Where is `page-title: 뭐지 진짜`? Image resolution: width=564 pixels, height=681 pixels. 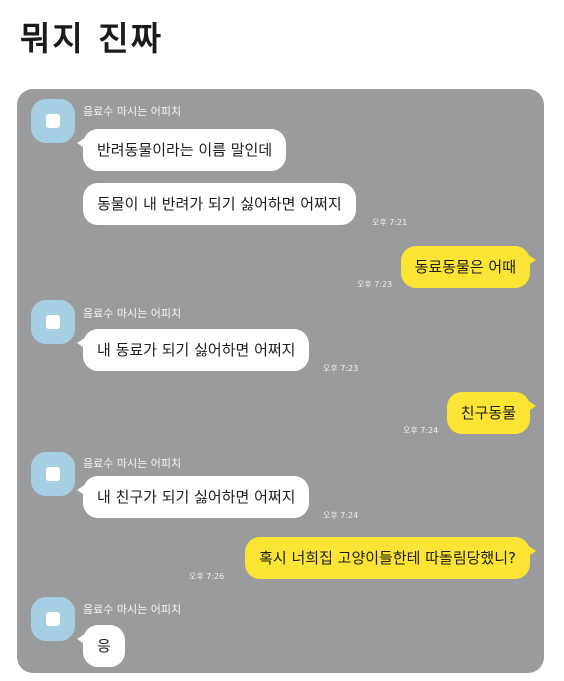 page-title: 뭐지 진짜 is located at coordinates (91, 38).